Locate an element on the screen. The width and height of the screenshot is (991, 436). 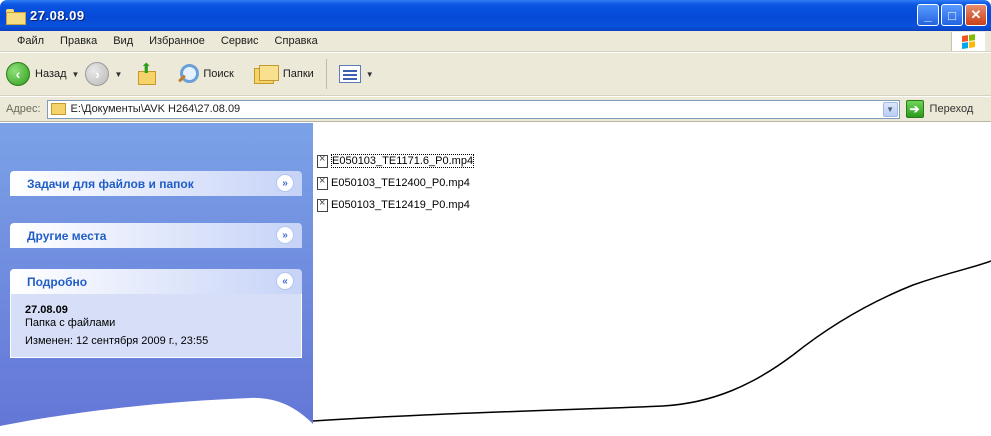
back-button: ‹ Назад ▼ is located at coordinates (42, 74).